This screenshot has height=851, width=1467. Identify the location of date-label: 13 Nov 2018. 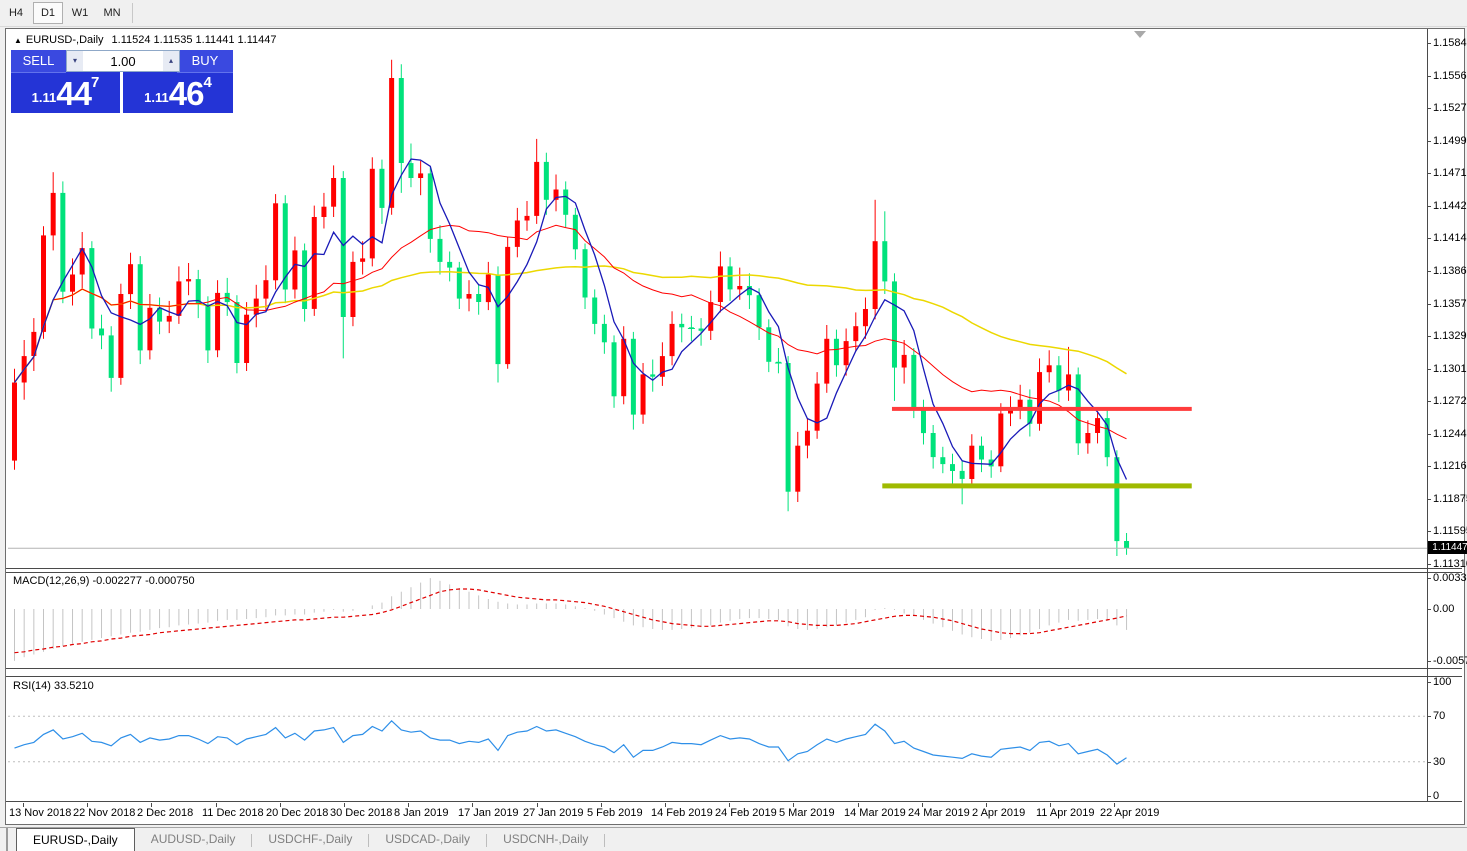
(40, 813).